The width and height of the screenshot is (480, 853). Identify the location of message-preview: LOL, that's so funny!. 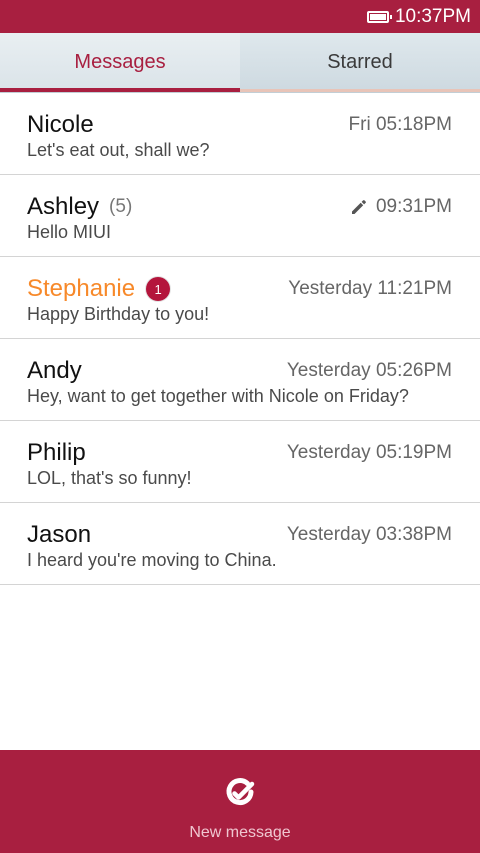
(109, 478).